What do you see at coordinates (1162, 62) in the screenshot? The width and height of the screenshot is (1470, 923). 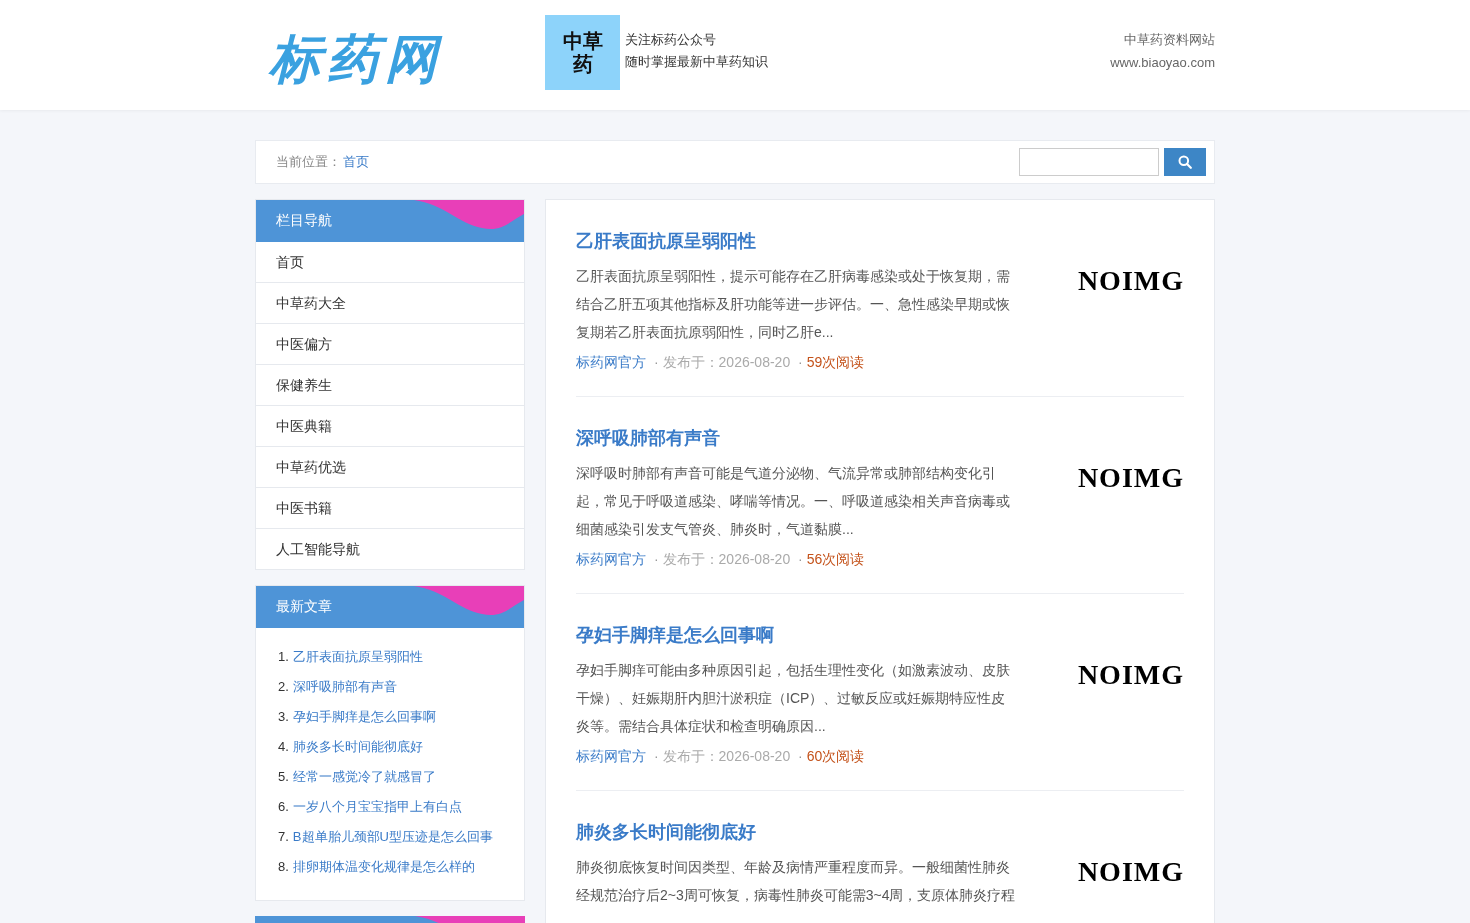 I see `site-text: www.biaoyao.com` at bounding box center [1162, 62].